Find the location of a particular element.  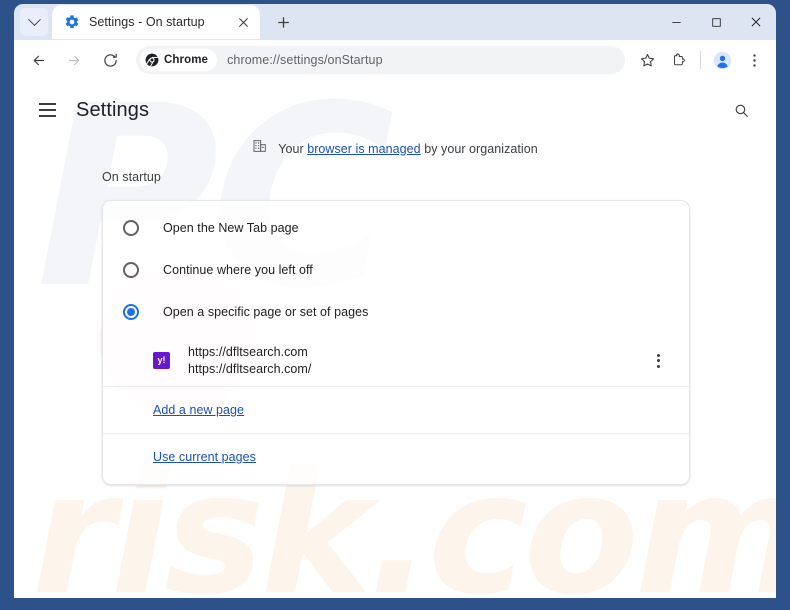

building-icon is located at coordinates (260, 148).